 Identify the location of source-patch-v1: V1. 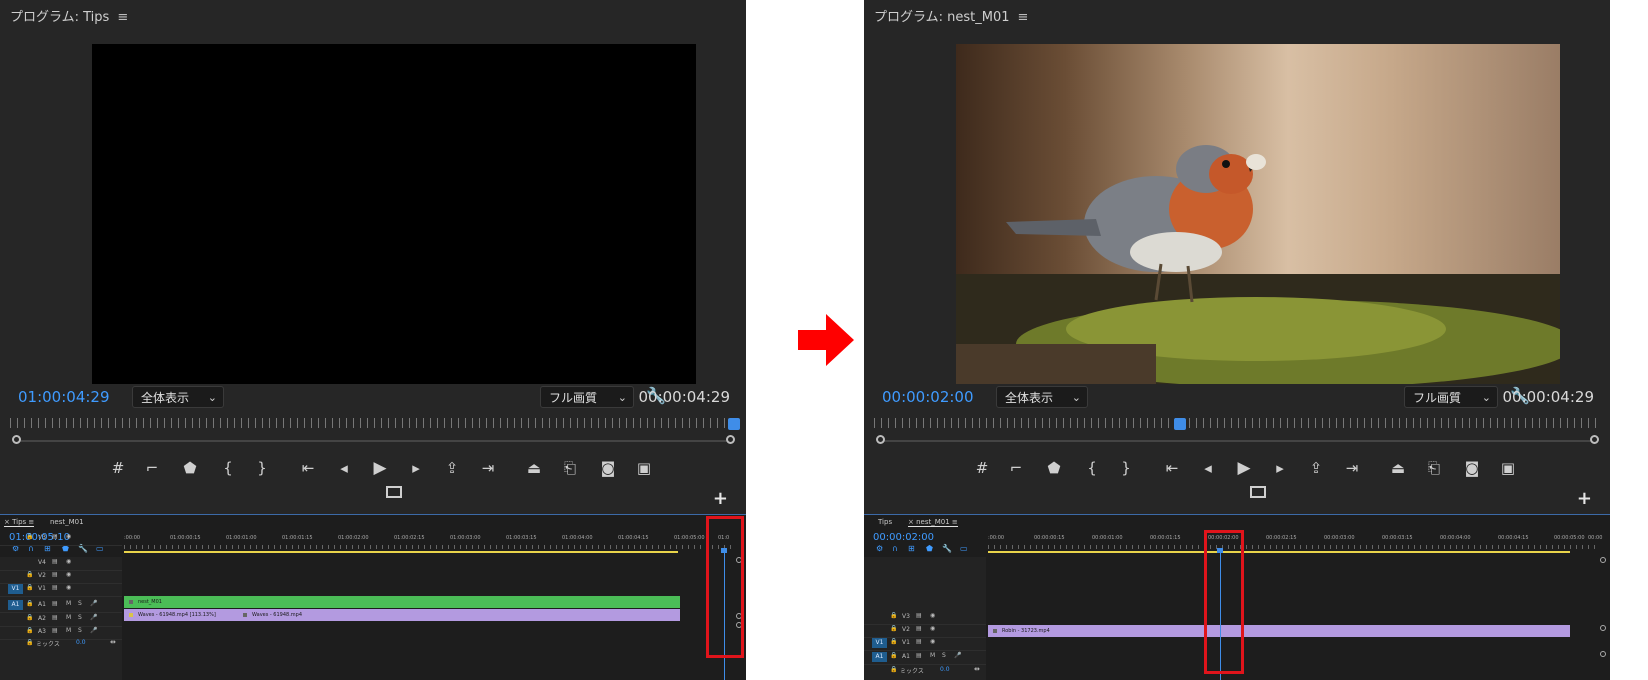
(15, 589).